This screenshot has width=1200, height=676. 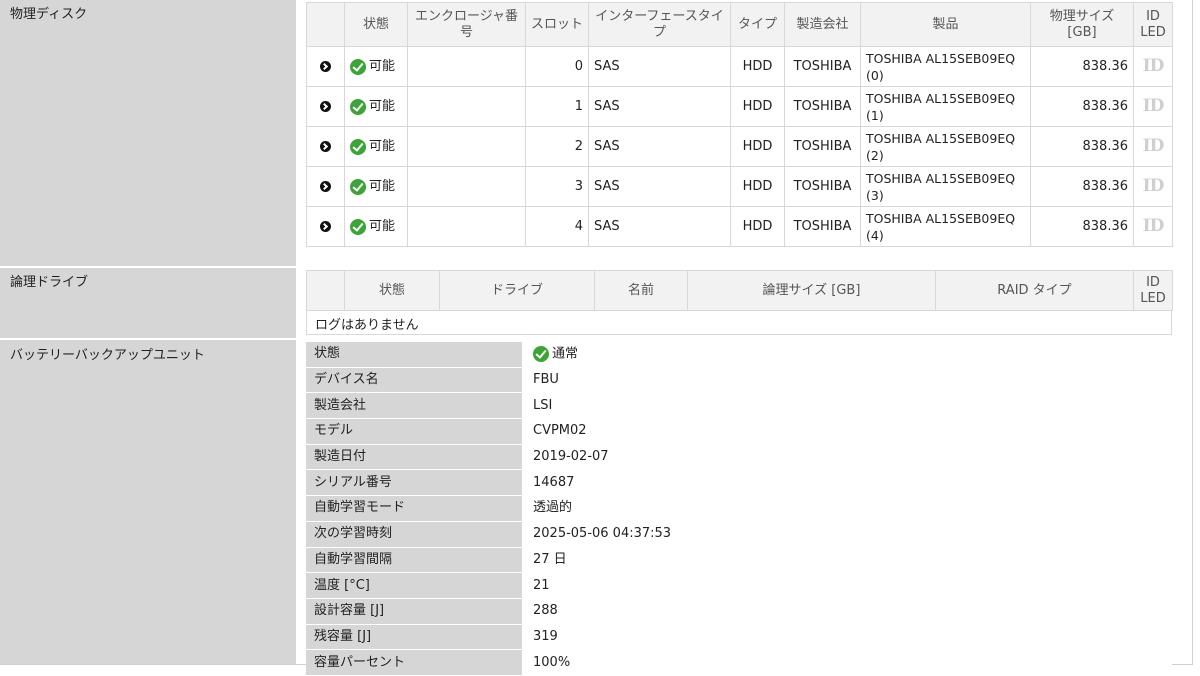 I want to click on bbu-field-row: デバイス名 FBU, so click(x=739, y=380).